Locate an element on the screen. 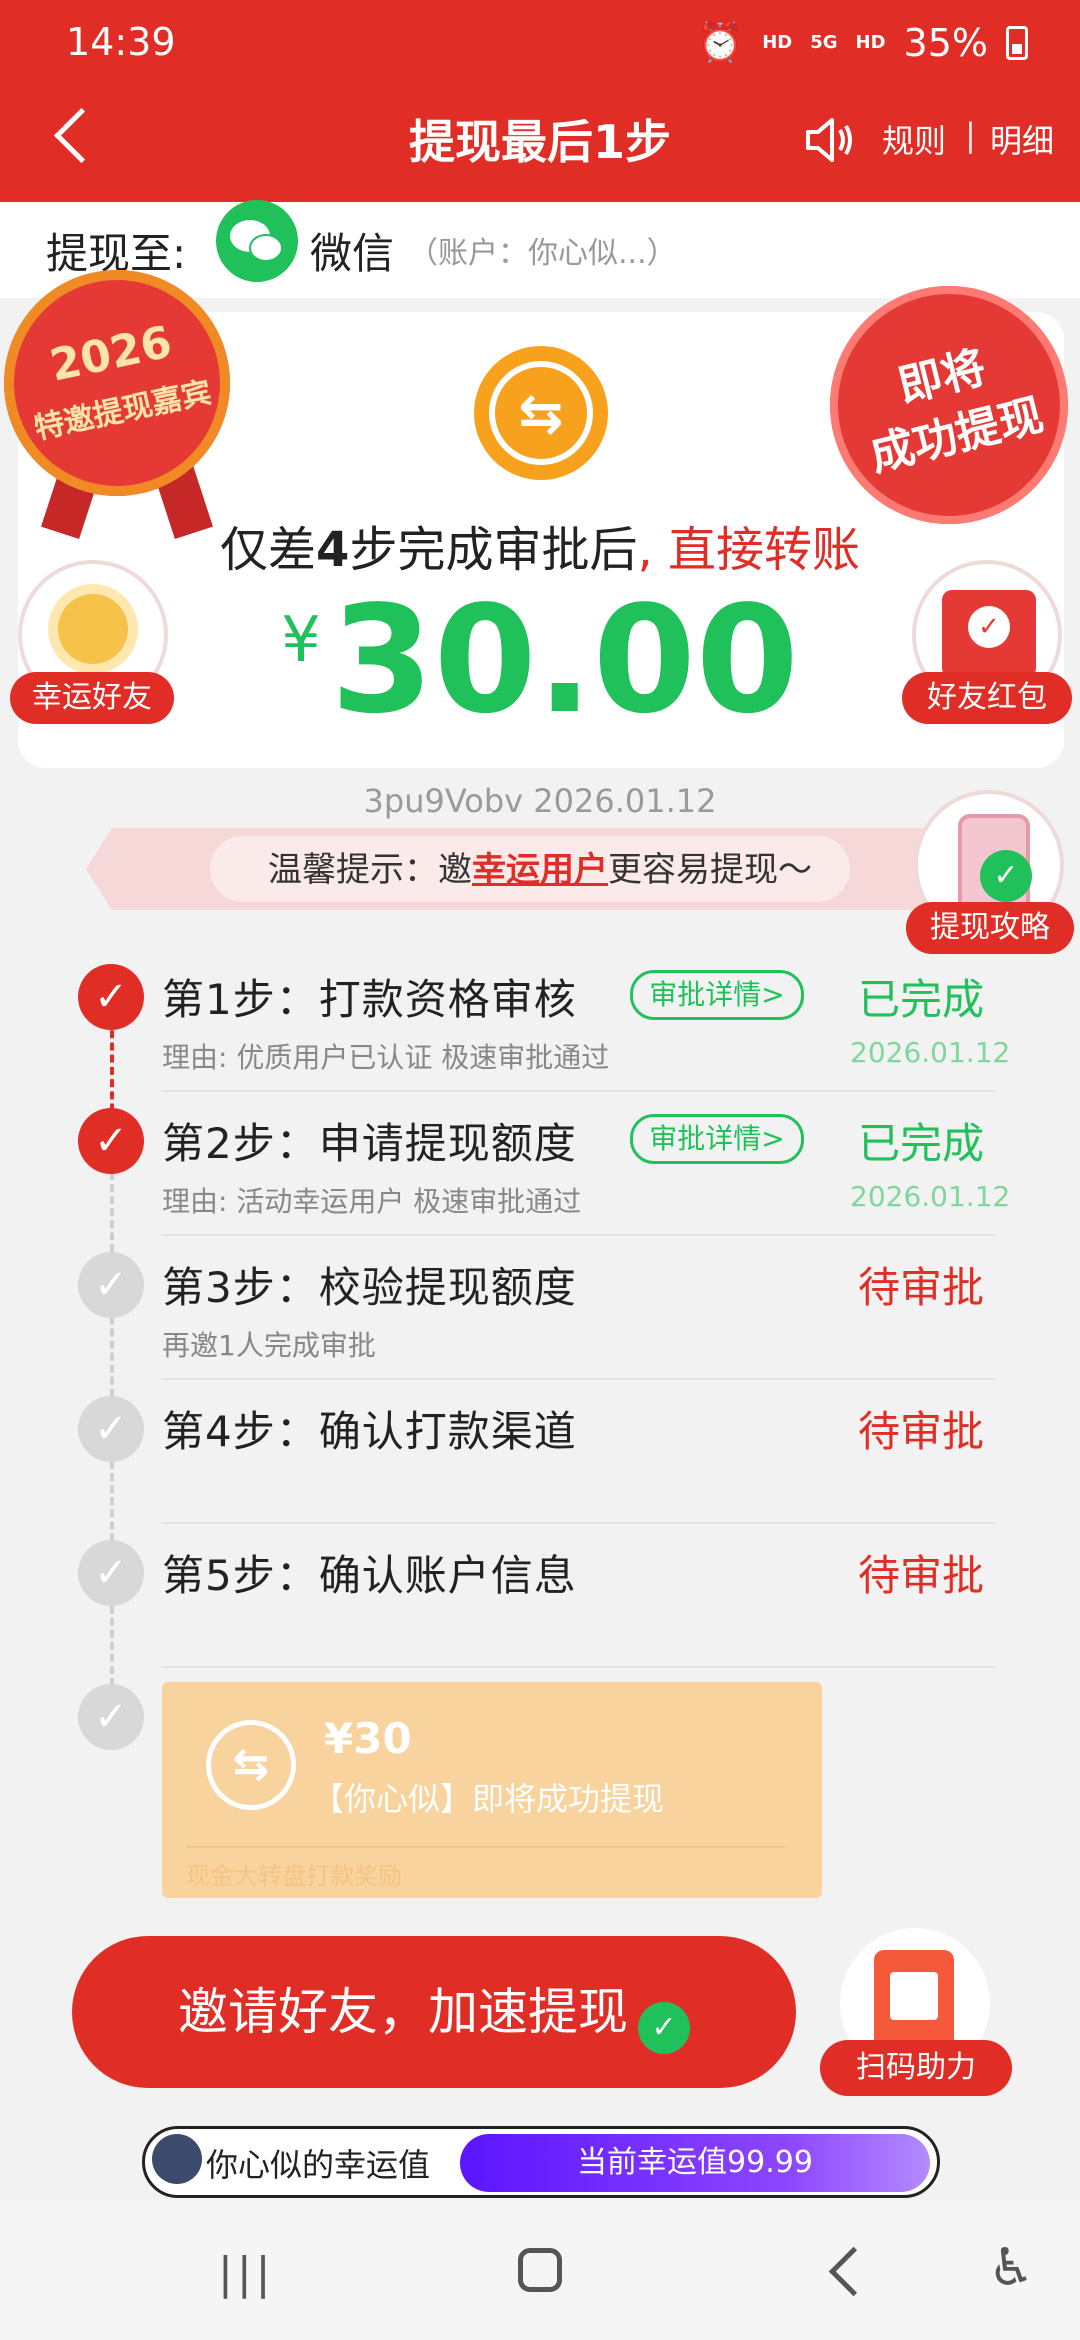  friend-redpacket-button: 好友红包 is located at coordinates (987, 698).